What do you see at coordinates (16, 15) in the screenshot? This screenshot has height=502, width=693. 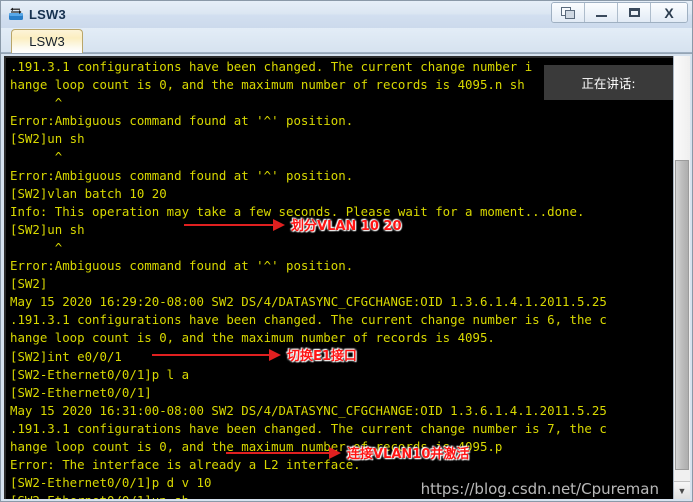 I see `switch-icon` at bounding box center [16, 15].